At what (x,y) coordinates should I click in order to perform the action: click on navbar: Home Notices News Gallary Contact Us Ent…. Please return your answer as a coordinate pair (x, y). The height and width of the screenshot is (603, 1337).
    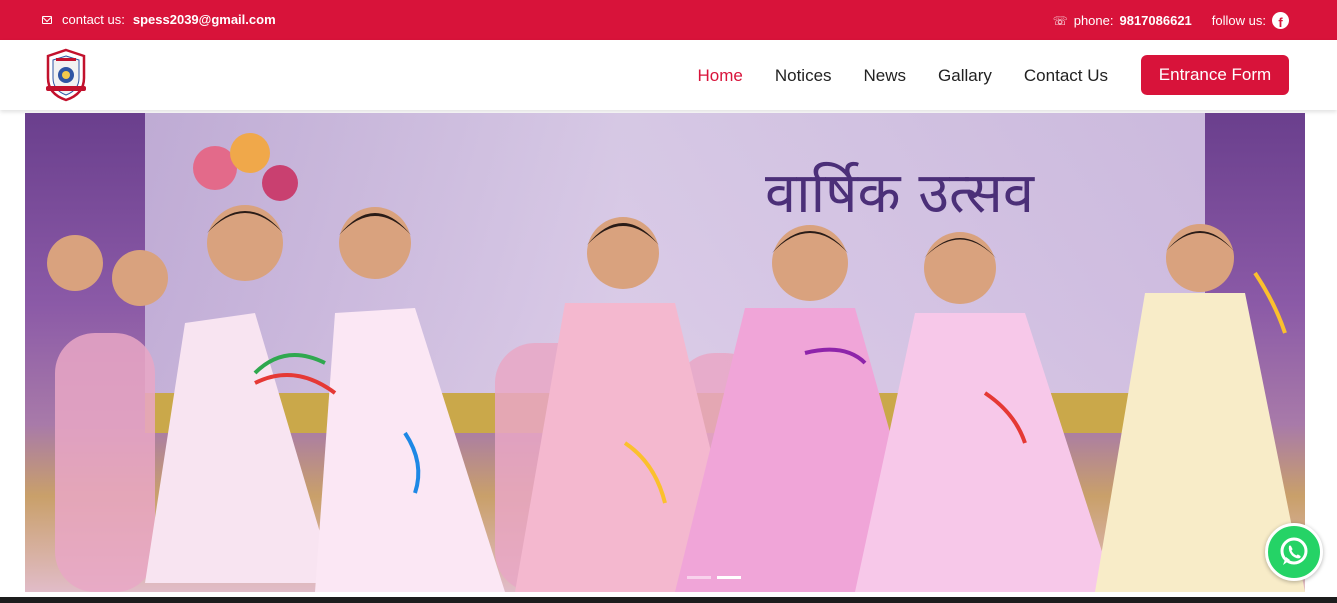
    Looking at the image, I should click on (668, 75).